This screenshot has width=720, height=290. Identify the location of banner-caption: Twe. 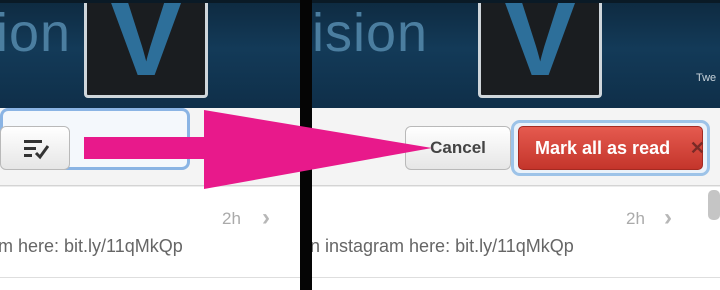
(706, 78).